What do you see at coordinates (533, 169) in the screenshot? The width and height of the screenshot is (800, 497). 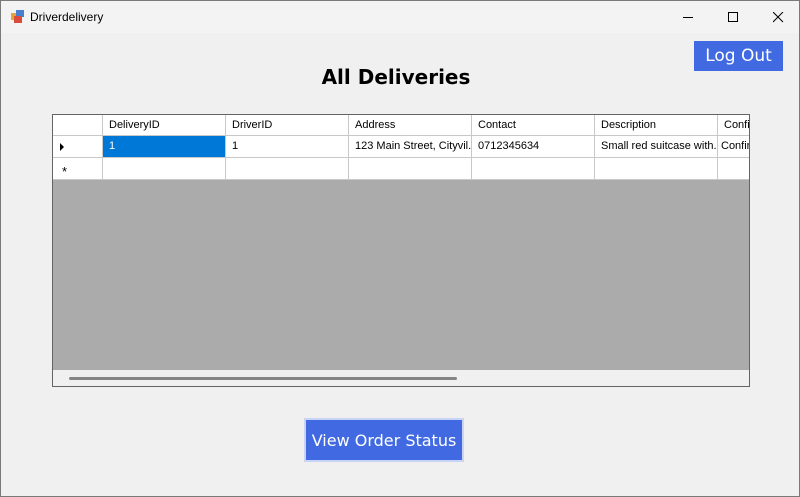 I see `new-cell-contact` at bounding box center [533, 169].